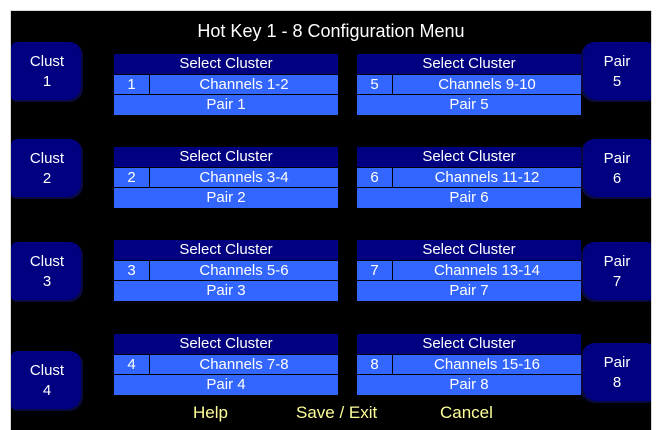 This screenshot has width=662, height=430. I want to click on pair-6-number: 6, so click(617, 178).